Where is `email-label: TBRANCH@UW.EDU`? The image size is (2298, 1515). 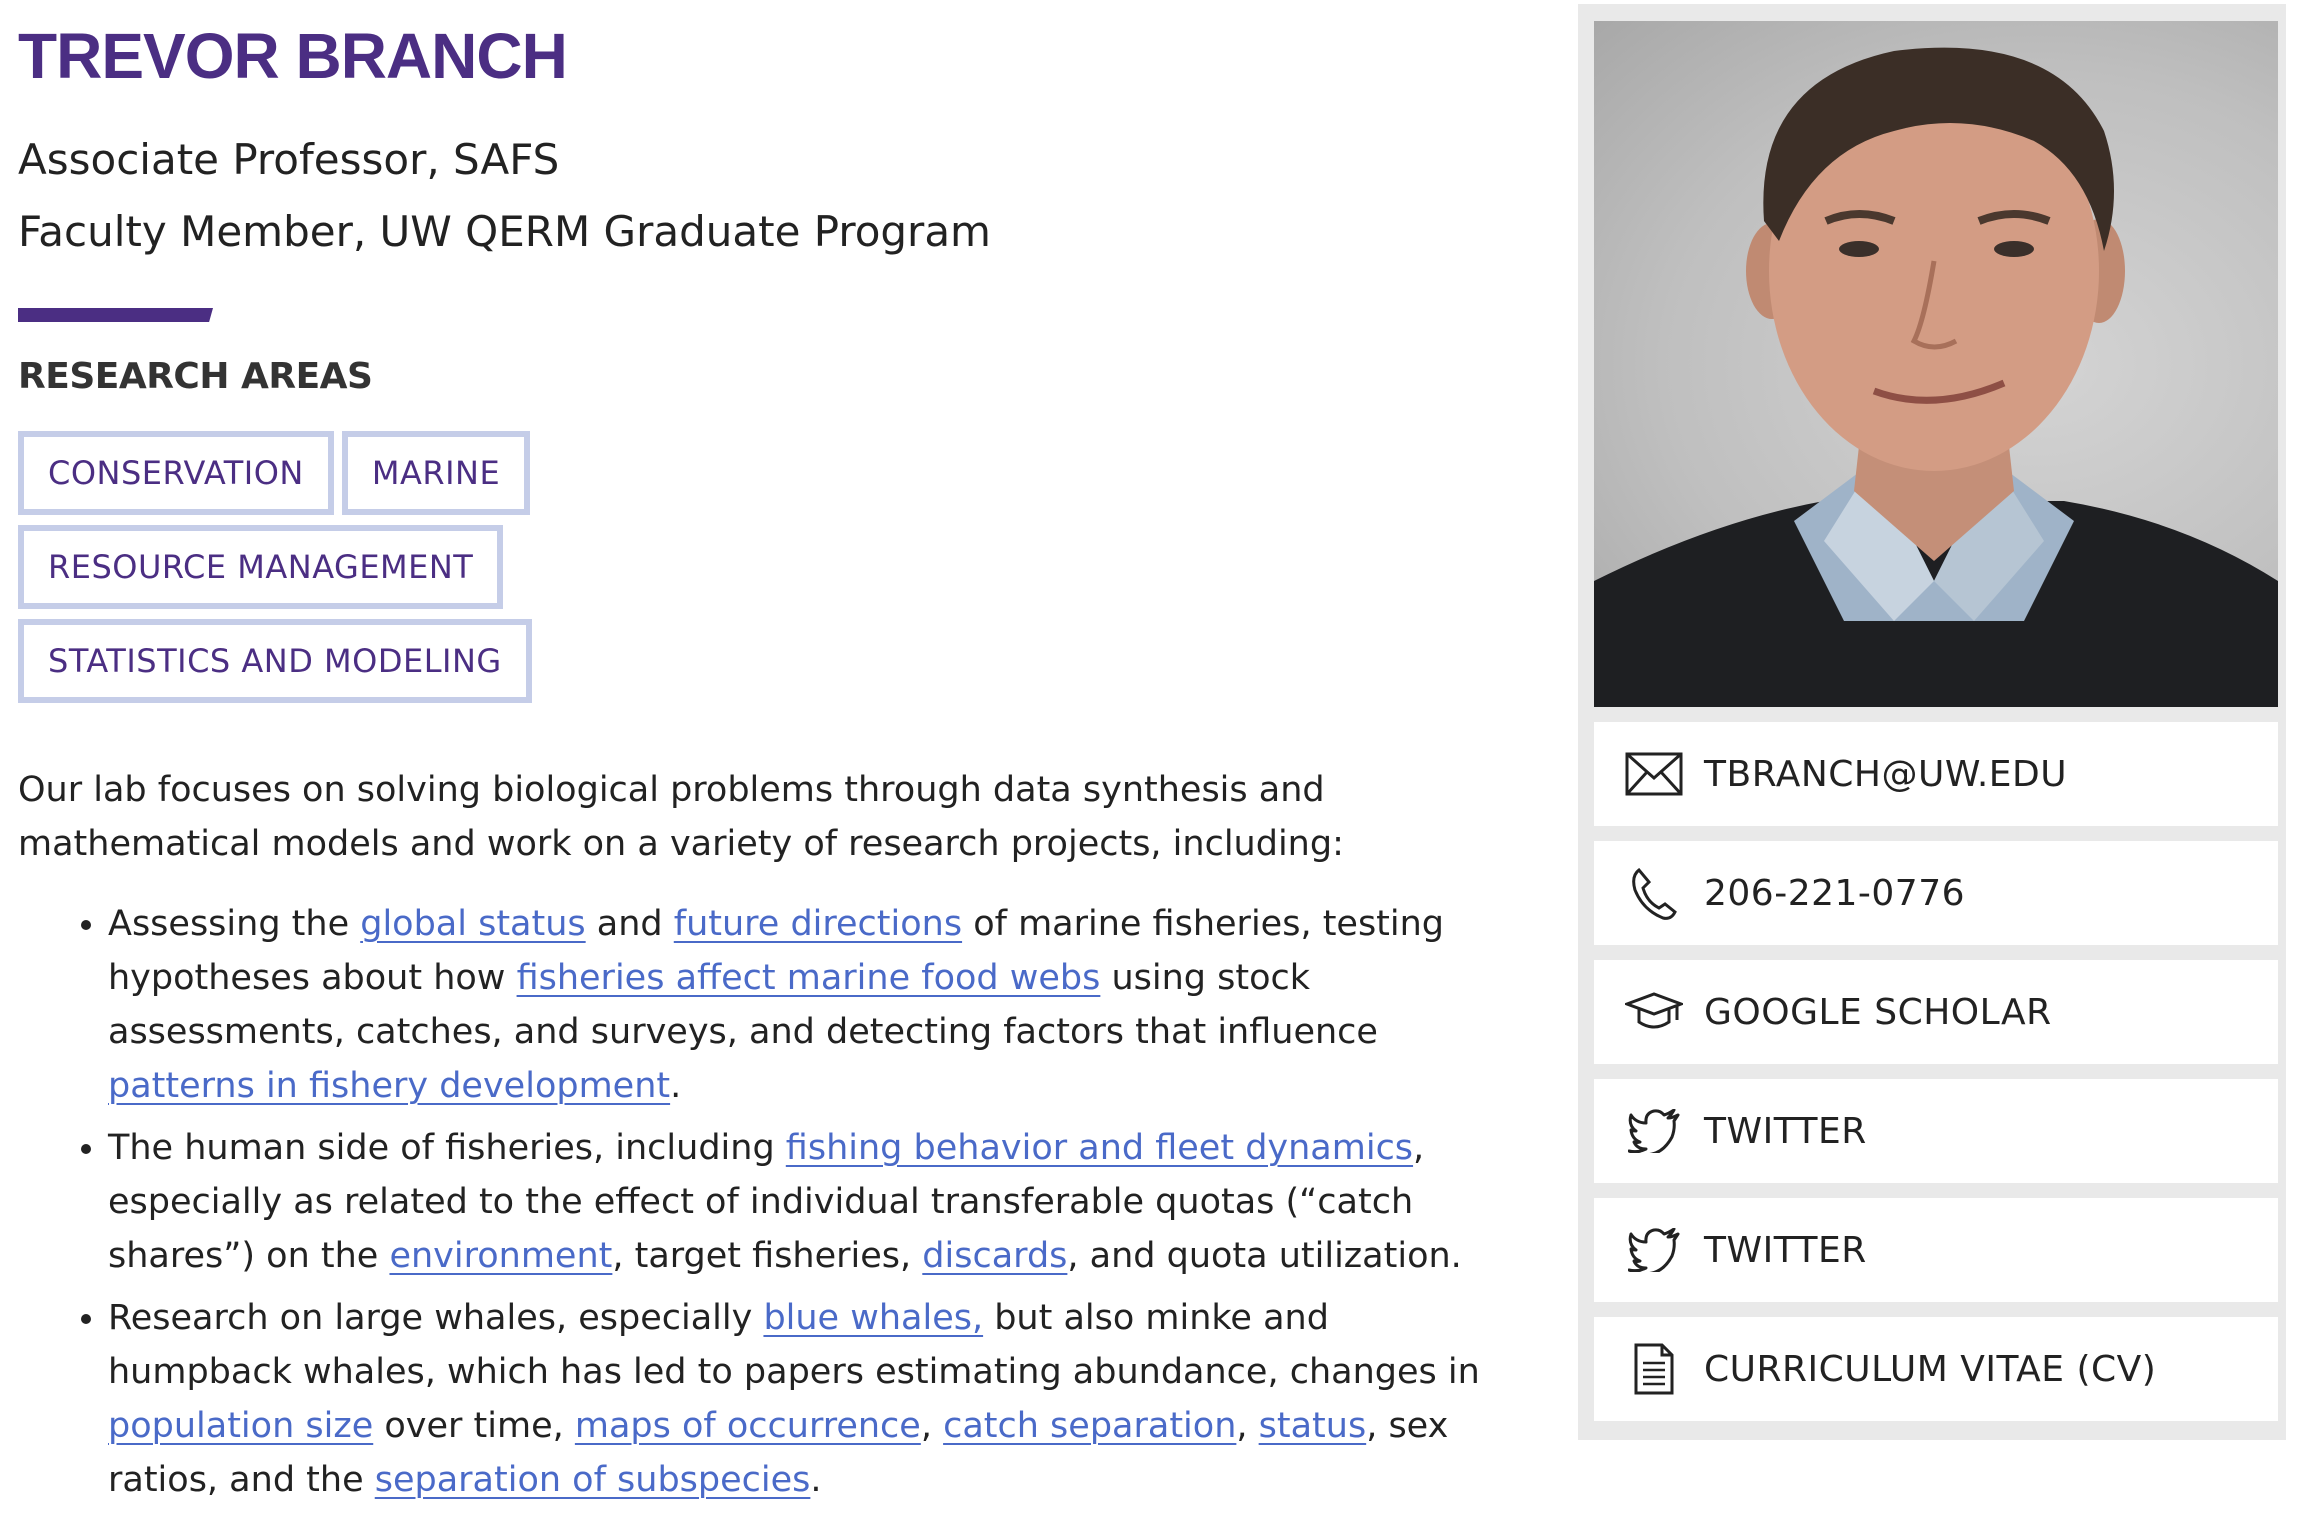
email-label: TBRANCH@UW.EDU is located at coordinates (1886, 774).